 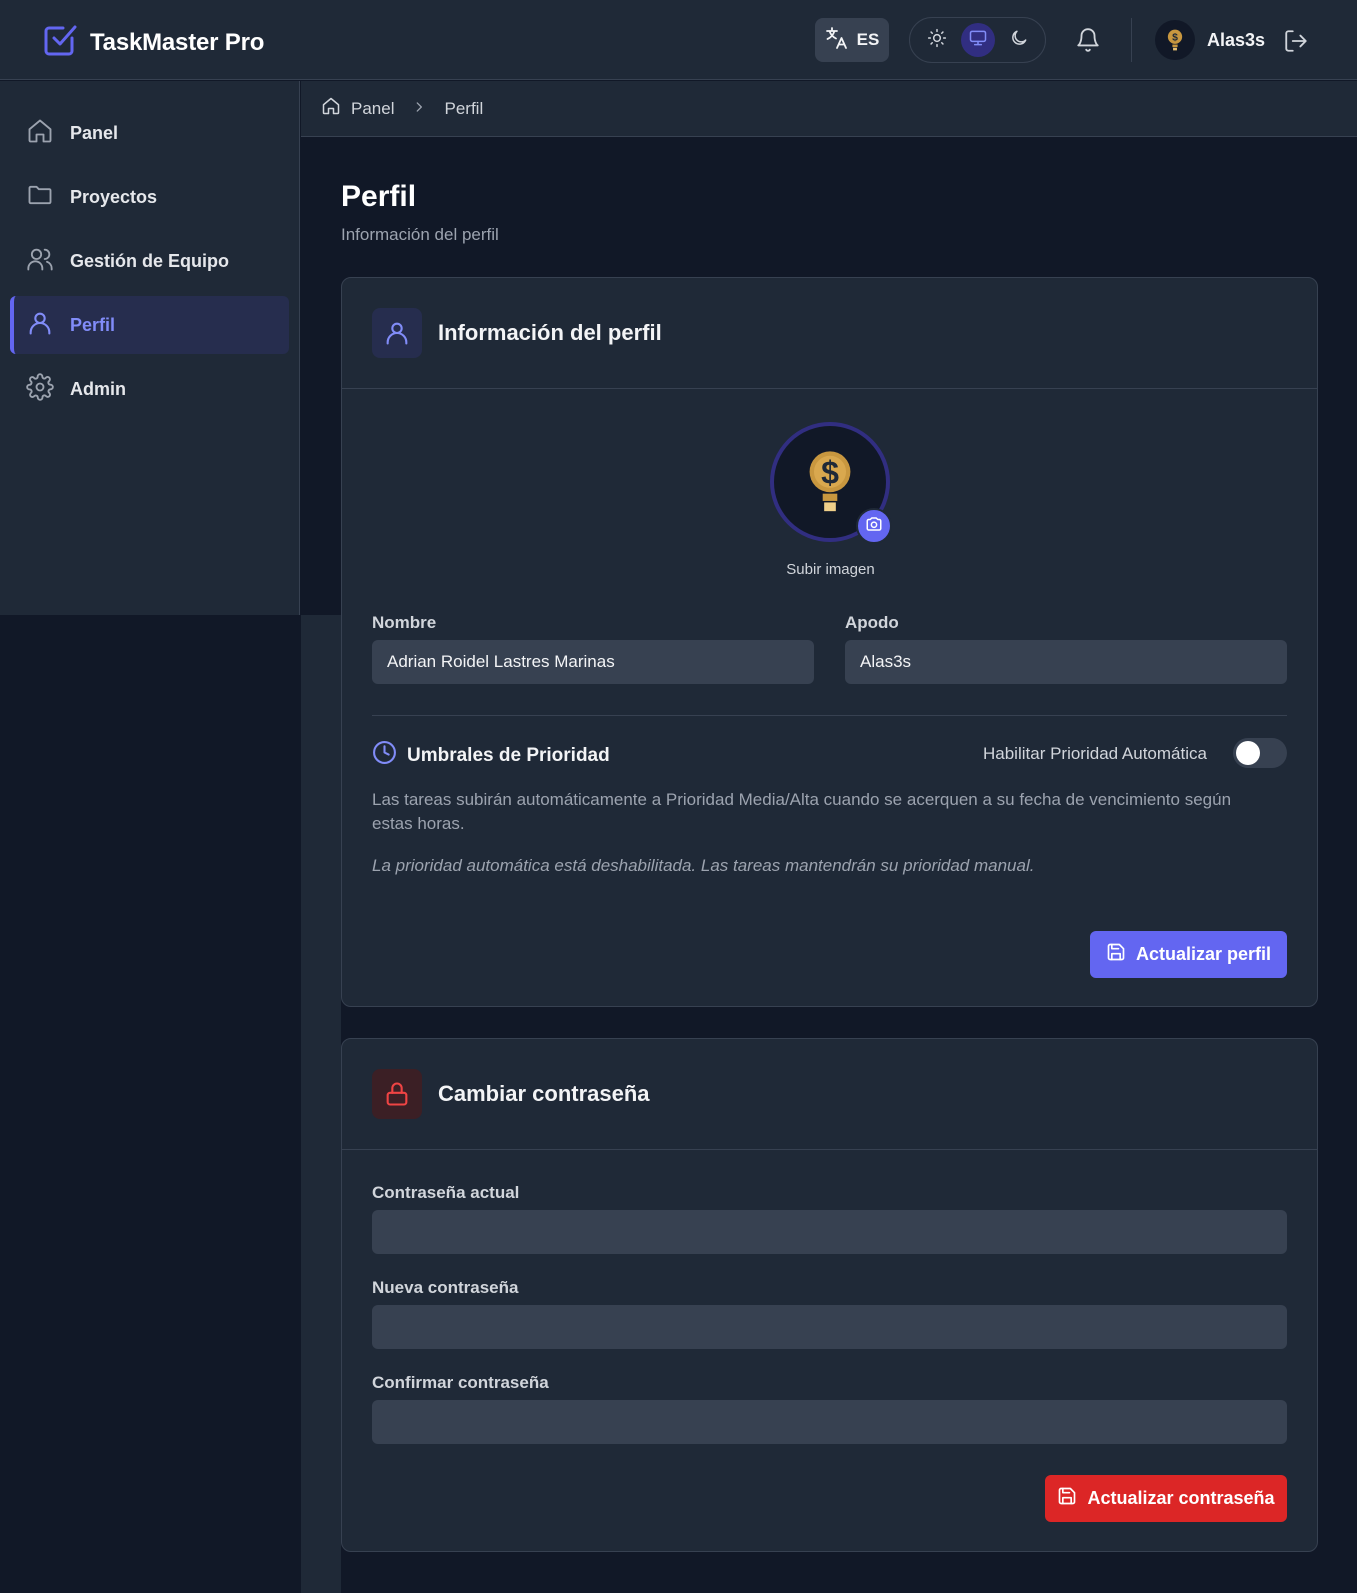 What do you see at coordinates (829, 1094) in the screenshot?
I see `password-card-header: Cambiar contraseña` at bounding box center [829, 1094].